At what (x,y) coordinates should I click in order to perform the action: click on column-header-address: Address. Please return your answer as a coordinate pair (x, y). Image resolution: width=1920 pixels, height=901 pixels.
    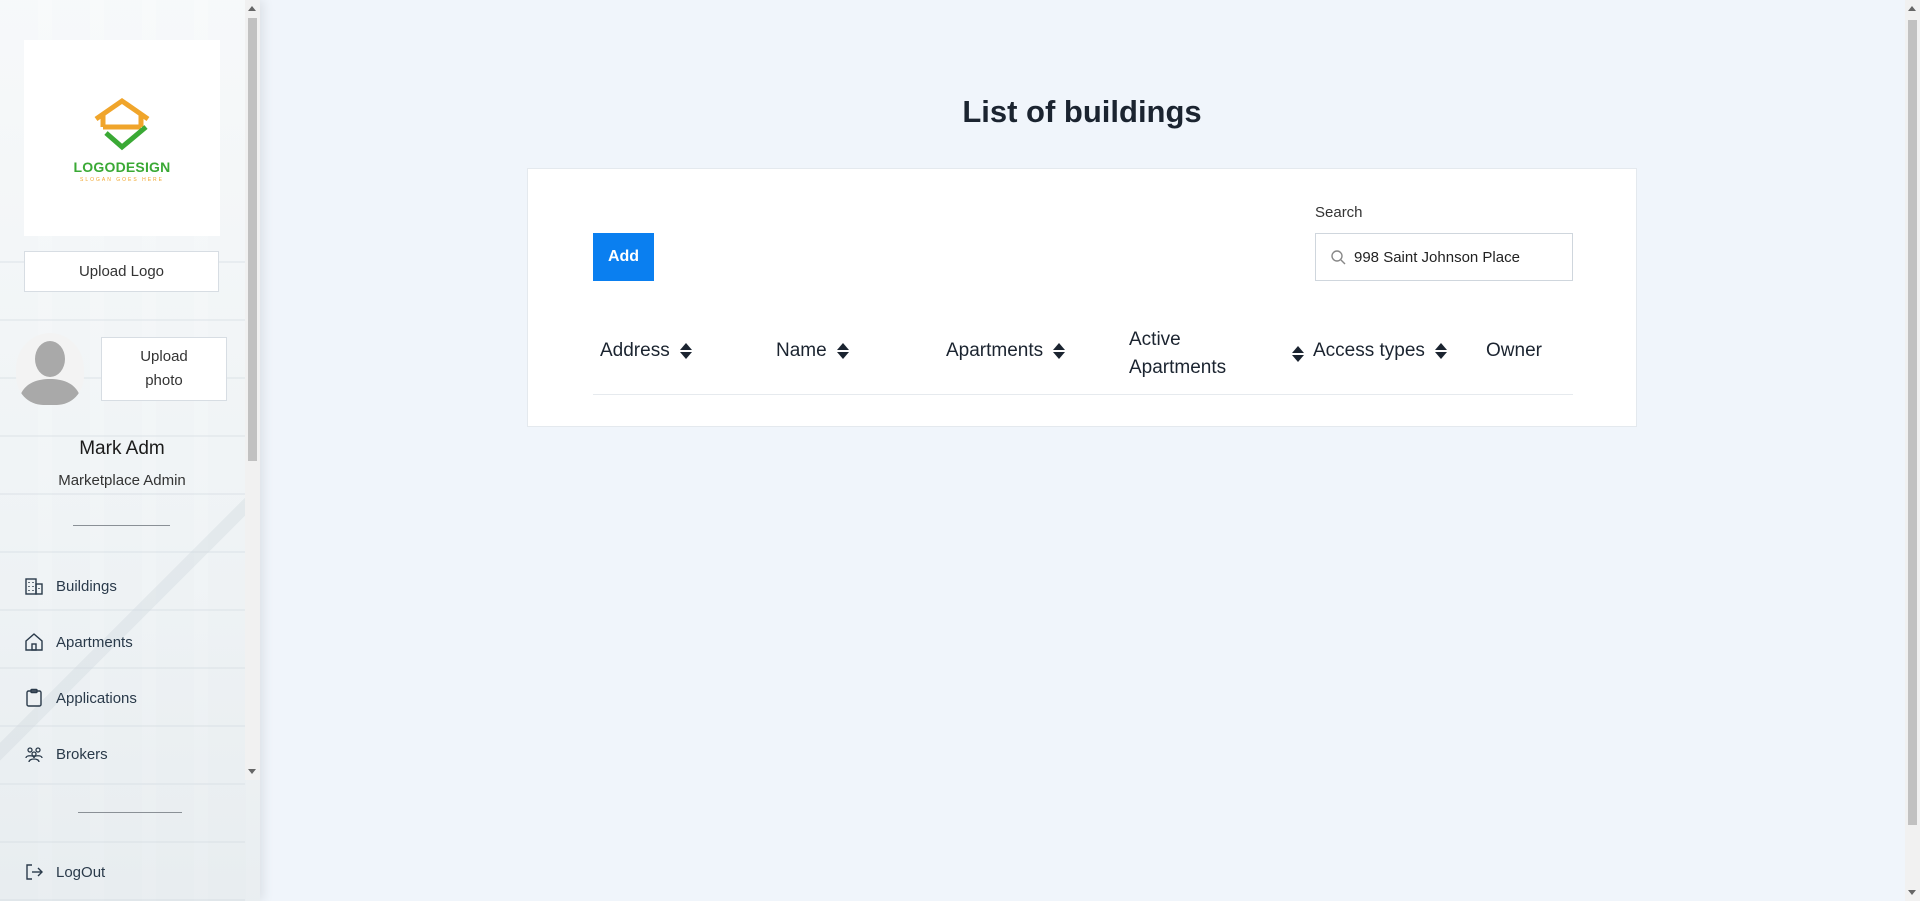
    Looking at the image, I should click on (646, 351).